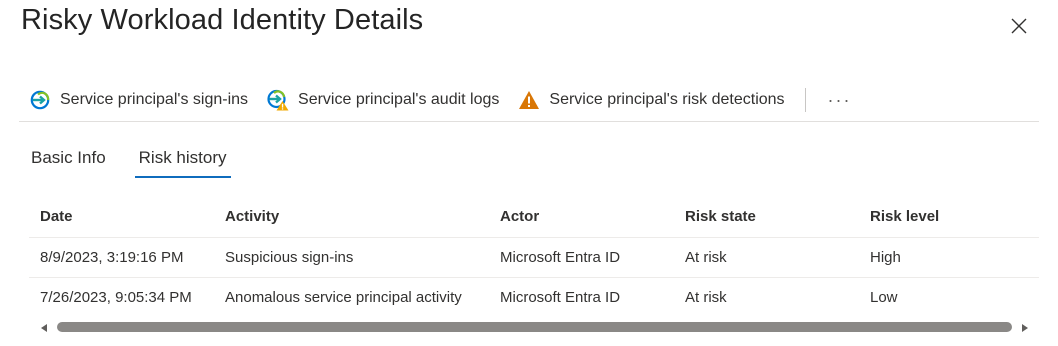 This screenshot has width=1058, height=346. What do you see at coordinates (805, 100) in the screenshot?
I see `toolbar-divider` at bounding box center [805, 100].